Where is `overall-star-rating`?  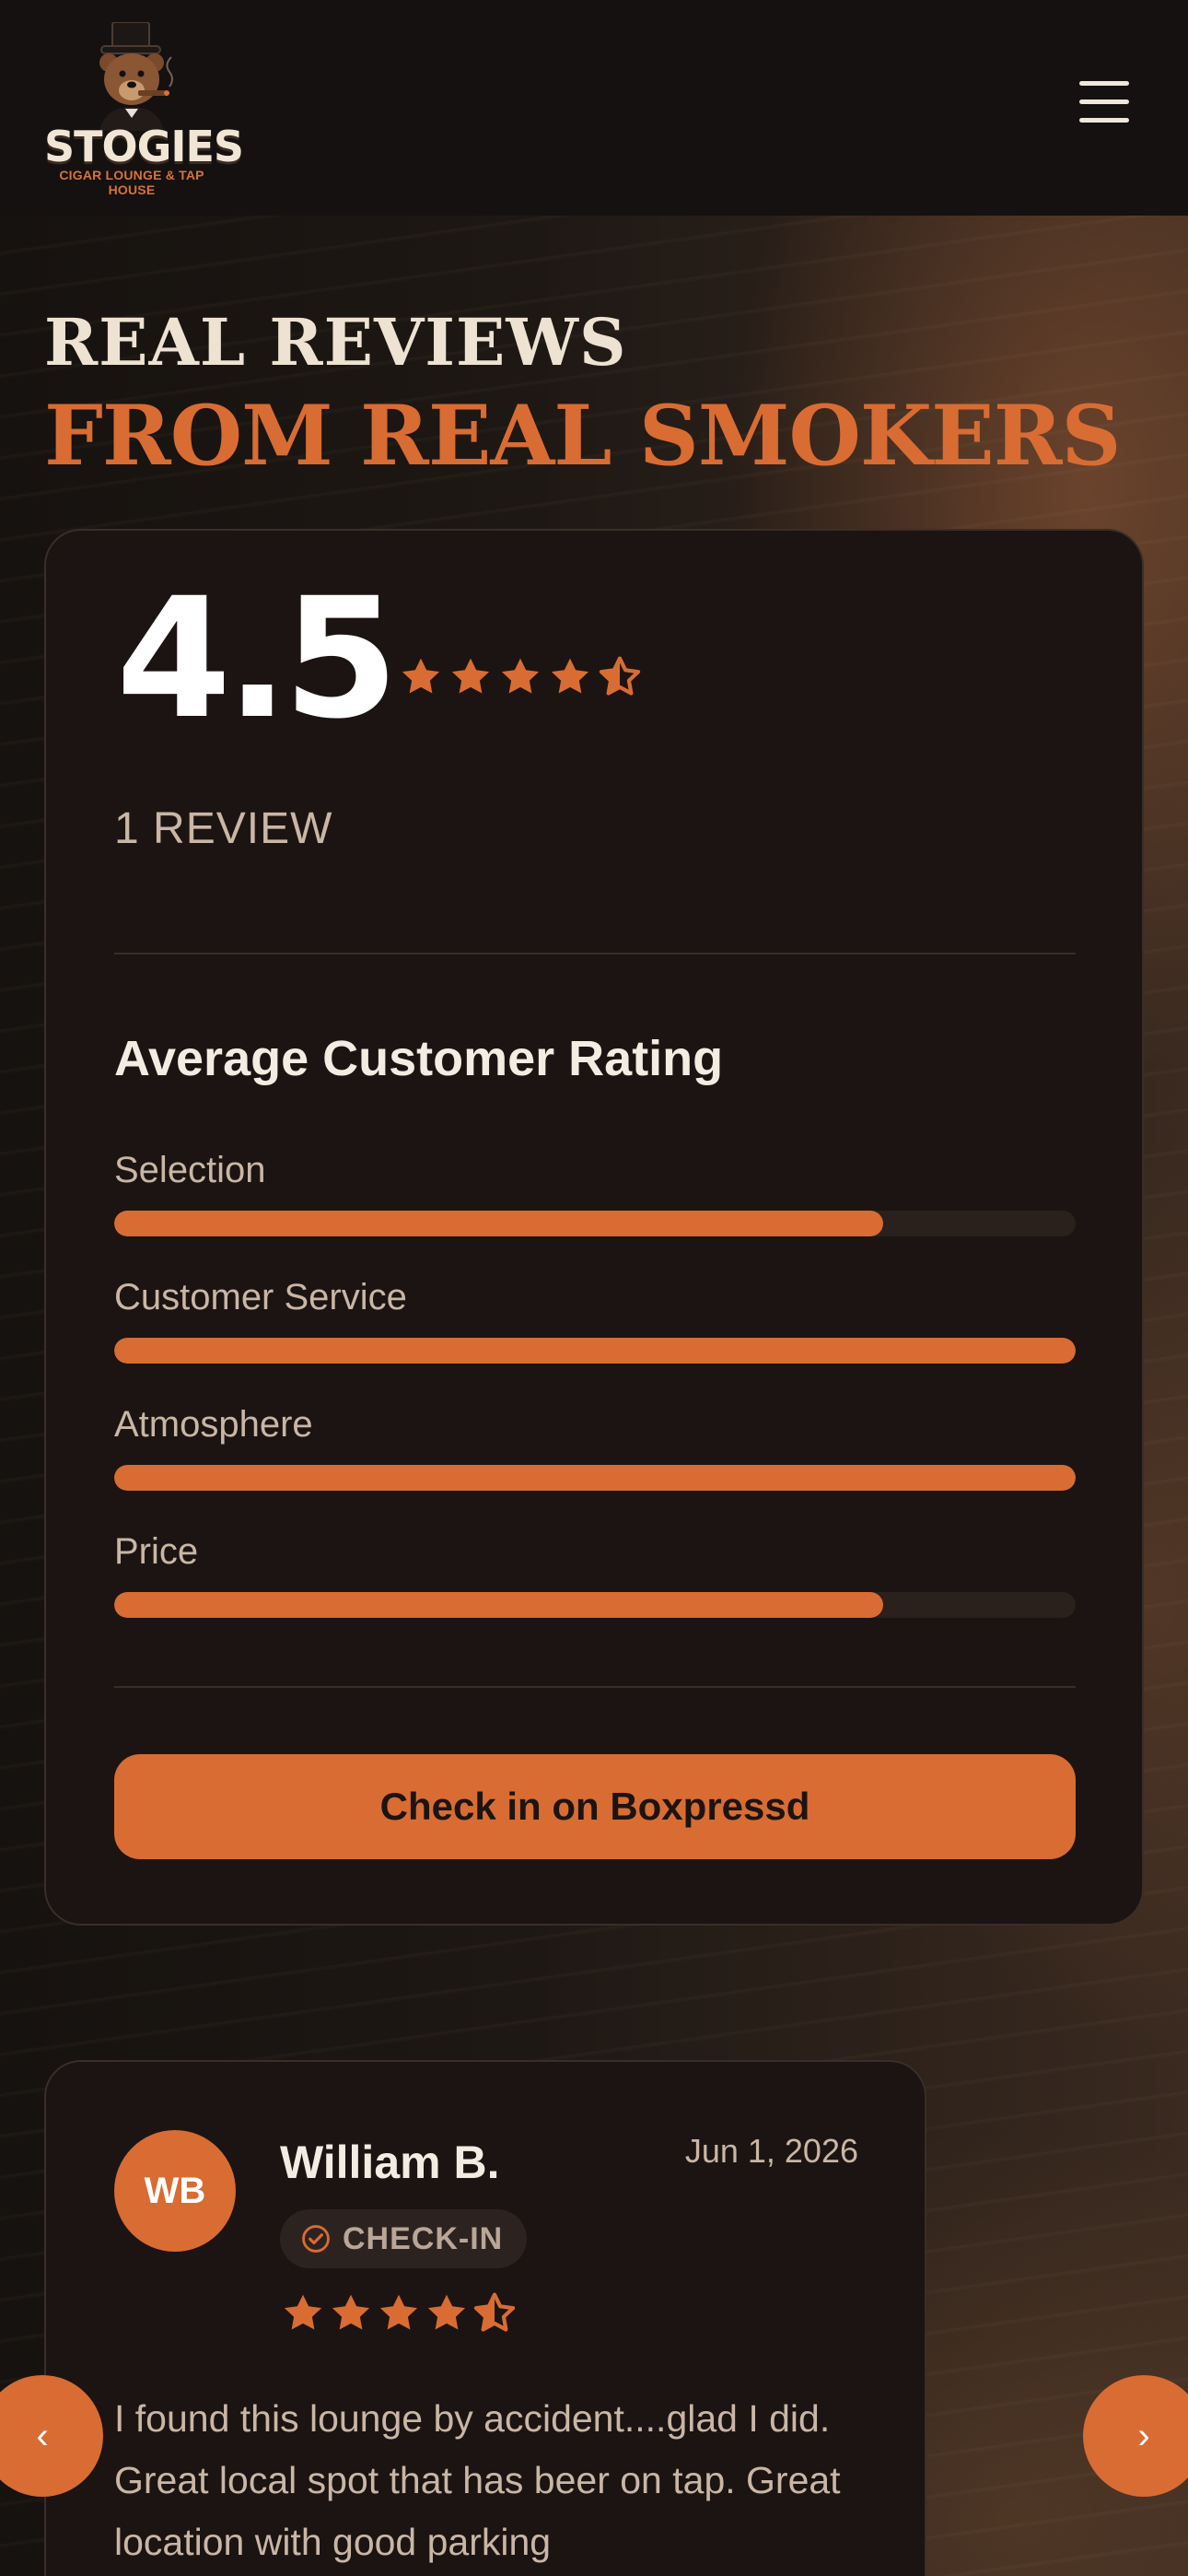 overall-star-rating is located at coordinates (521, 677).